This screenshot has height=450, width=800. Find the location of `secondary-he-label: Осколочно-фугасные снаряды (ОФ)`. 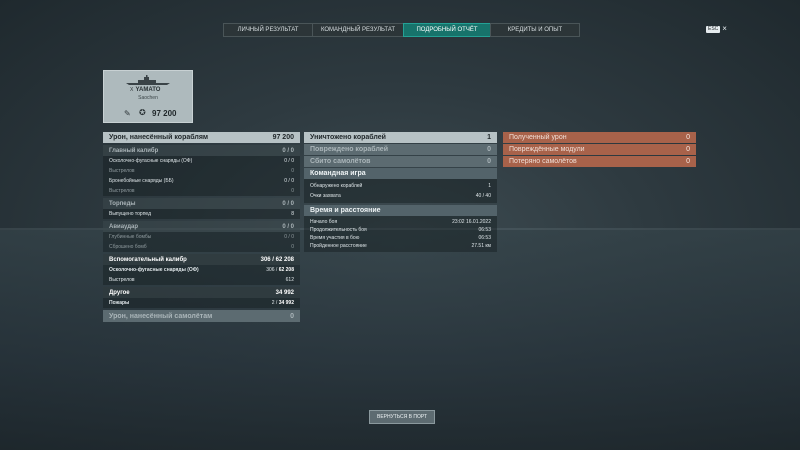

secondary-he-label: Осколочно-фугасные снаряды (ОФ) is located at coordinates (154, 270).